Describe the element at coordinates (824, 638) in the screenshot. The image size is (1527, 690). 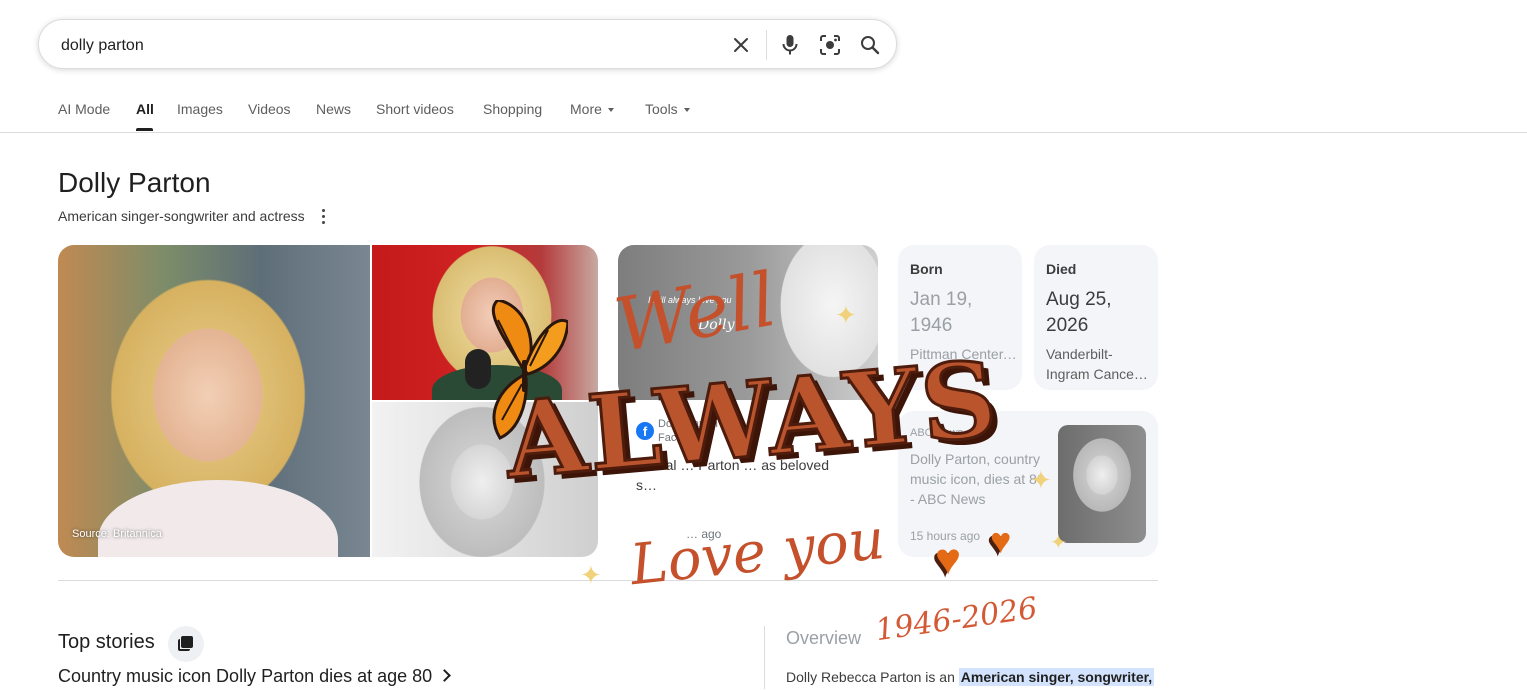
I see `overview-heading: Overview` at that location.